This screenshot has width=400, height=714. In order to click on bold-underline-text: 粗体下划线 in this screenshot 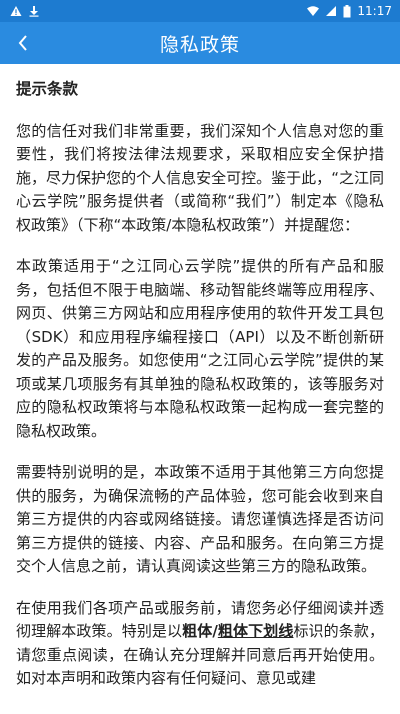, I will do `click(255, 631)`.